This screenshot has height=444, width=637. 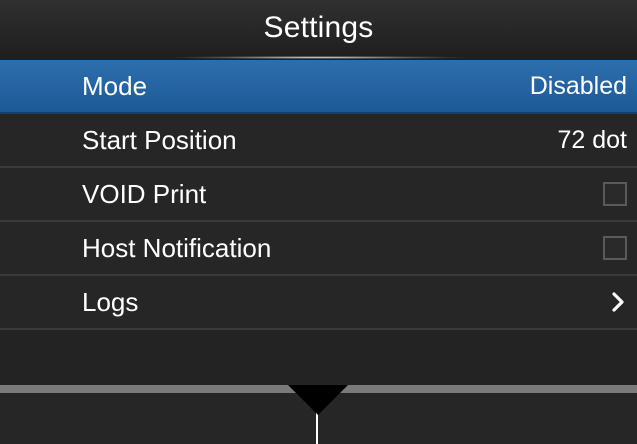 What do you see at coordinates (592, 140) in the screenshot?
I see `setting-value: 72 dot` at bounding box center [592, 140].